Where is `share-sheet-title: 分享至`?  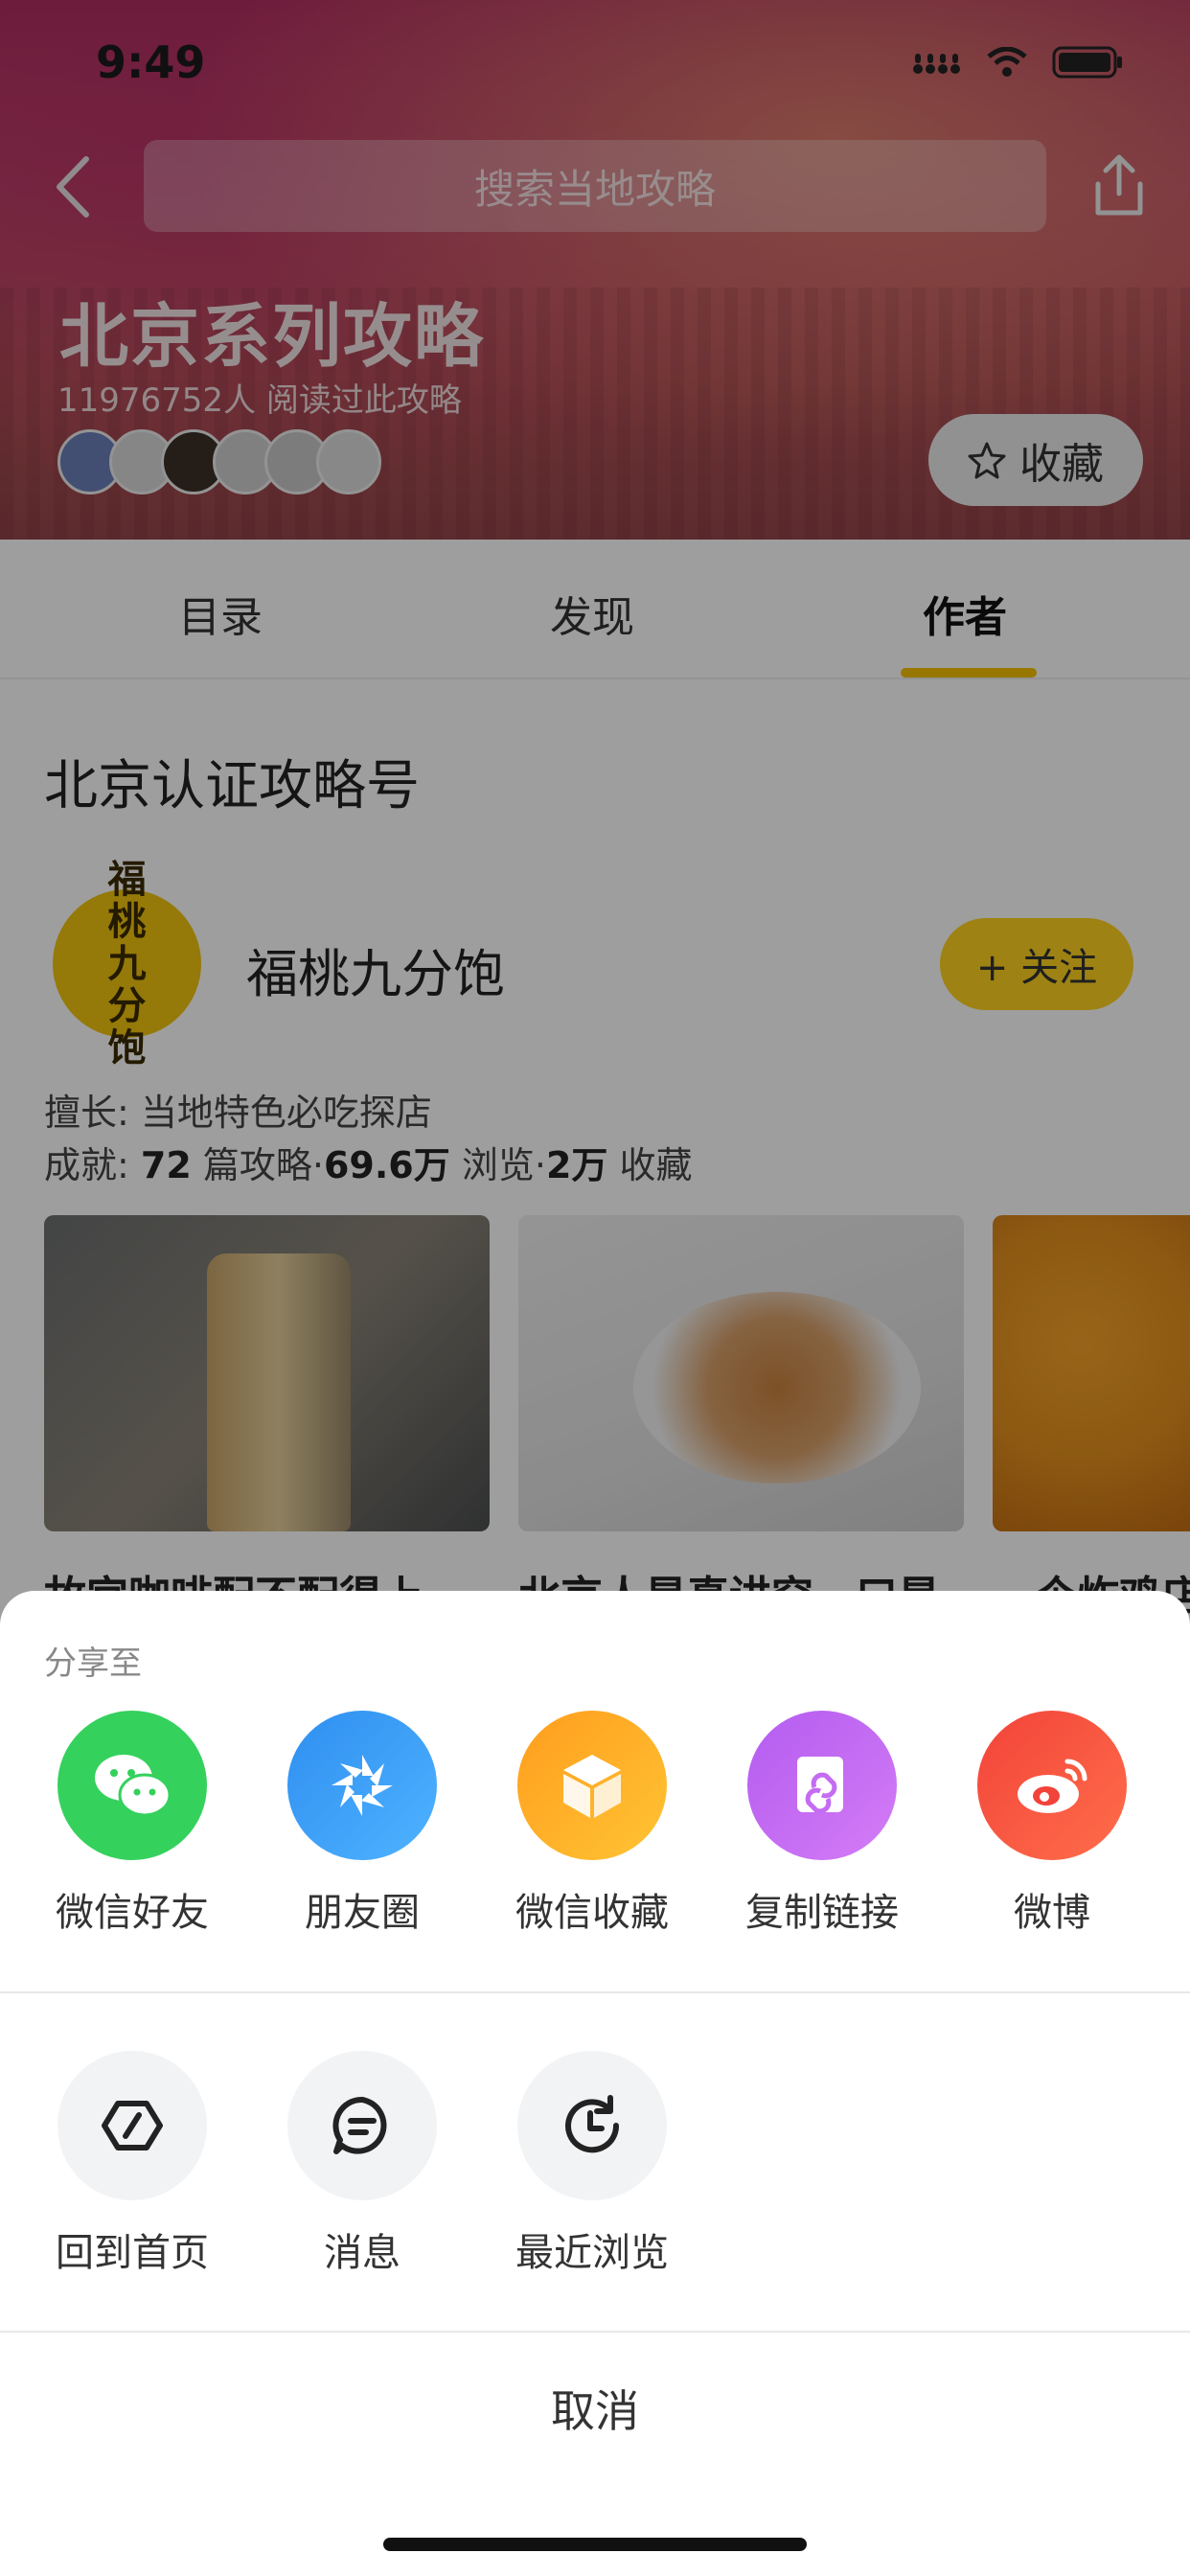 share-sheet-title: 分享至 is located at coordinates (93, 1663).